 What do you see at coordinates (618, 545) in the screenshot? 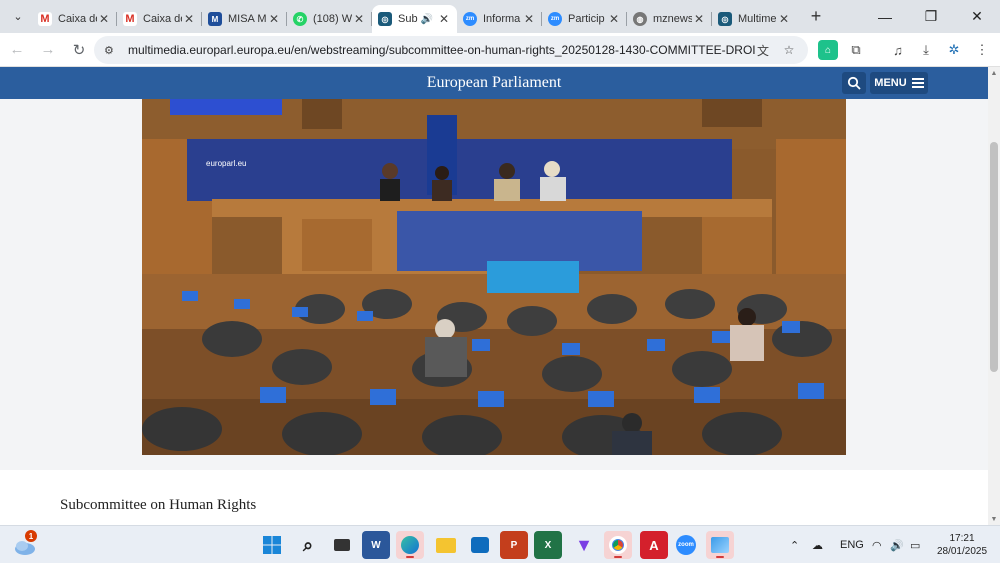
I see `chrome-icon` at bounding box center [618, 545].